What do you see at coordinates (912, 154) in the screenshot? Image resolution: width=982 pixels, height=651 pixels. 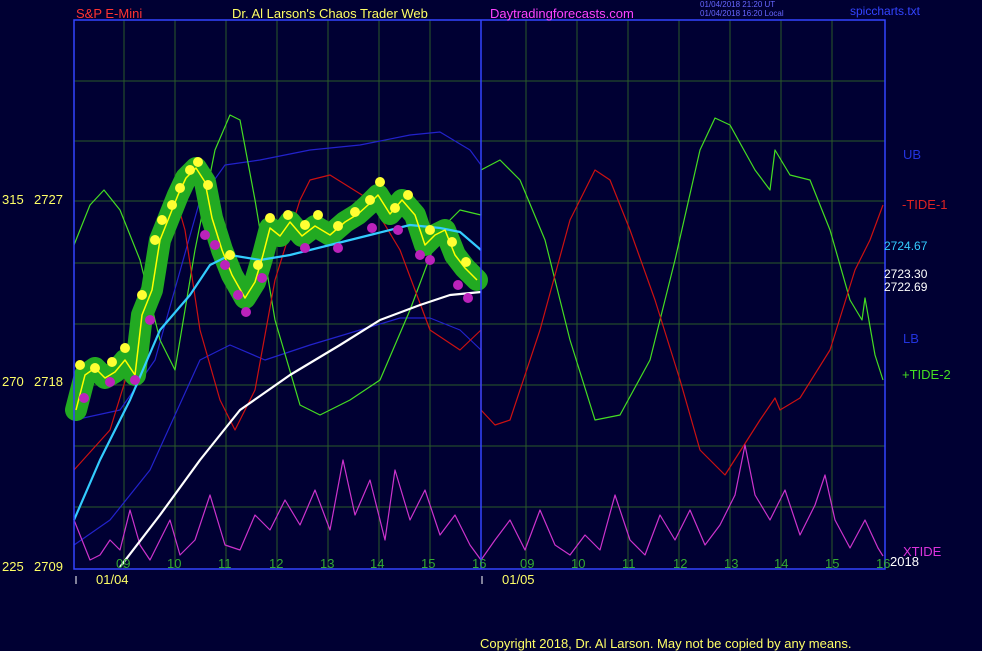 I see `legend-ub: UB` at bounding box center [912, 154].